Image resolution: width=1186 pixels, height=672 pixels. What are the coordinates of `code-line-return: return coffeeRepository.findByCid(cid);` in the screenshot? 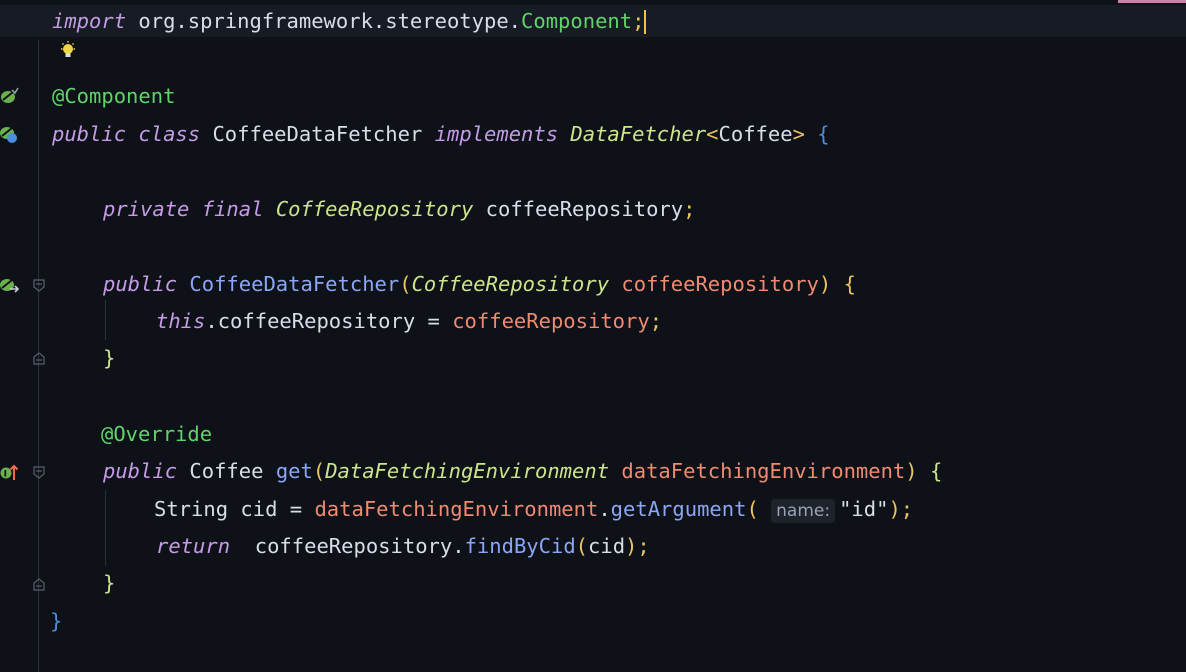 It's located at (325, 546).